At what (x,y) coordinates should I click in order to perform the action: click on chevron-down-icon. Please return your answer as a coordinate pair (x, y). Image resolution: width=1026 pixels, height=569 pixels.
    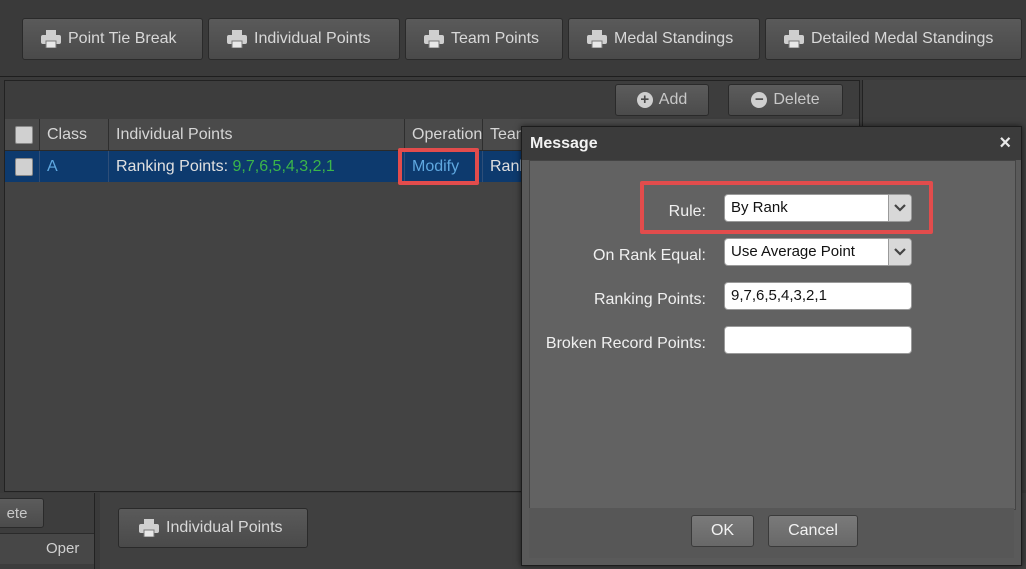
    Looking at the image, I should click on (899, 252).